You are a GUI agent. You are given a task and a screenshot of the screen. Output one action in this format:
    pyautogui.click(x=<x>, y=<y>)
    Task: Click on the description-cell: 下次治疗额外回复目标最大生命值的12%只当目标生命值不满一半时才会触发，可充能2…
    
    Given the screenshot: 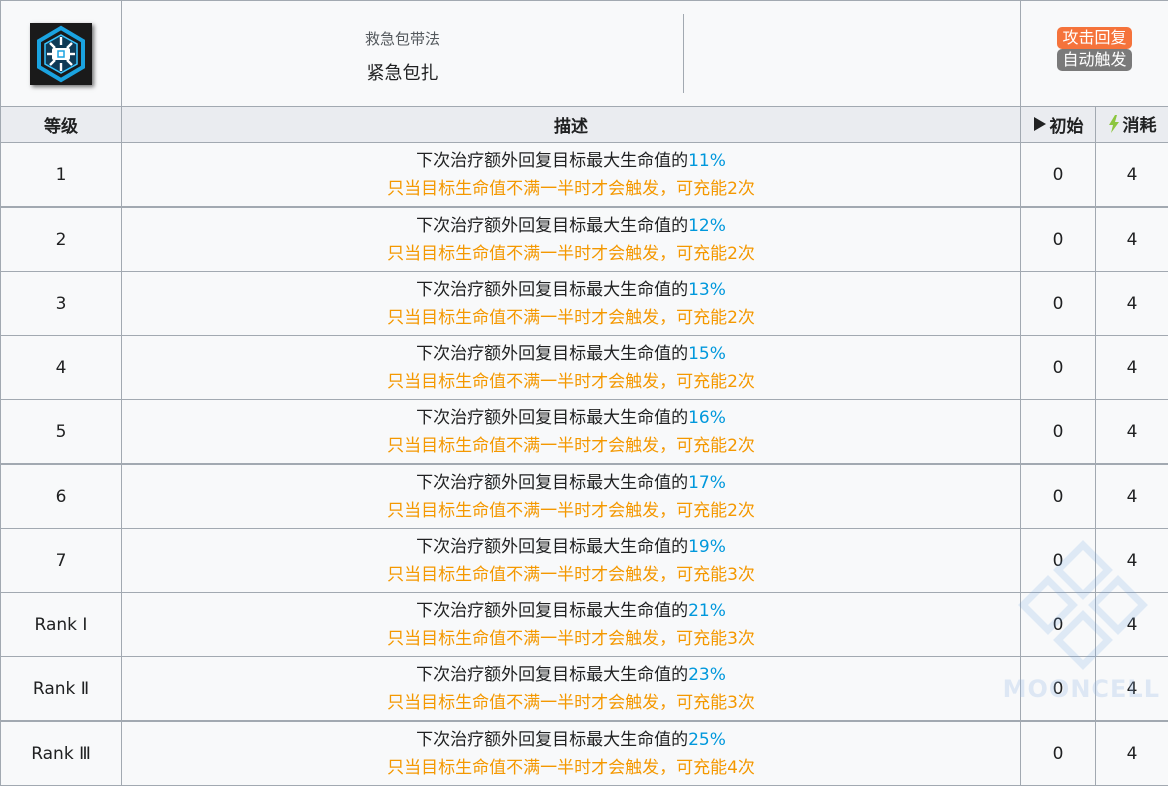 What is the action you would take?
    pyautogui.click(x=571, y=239)
    